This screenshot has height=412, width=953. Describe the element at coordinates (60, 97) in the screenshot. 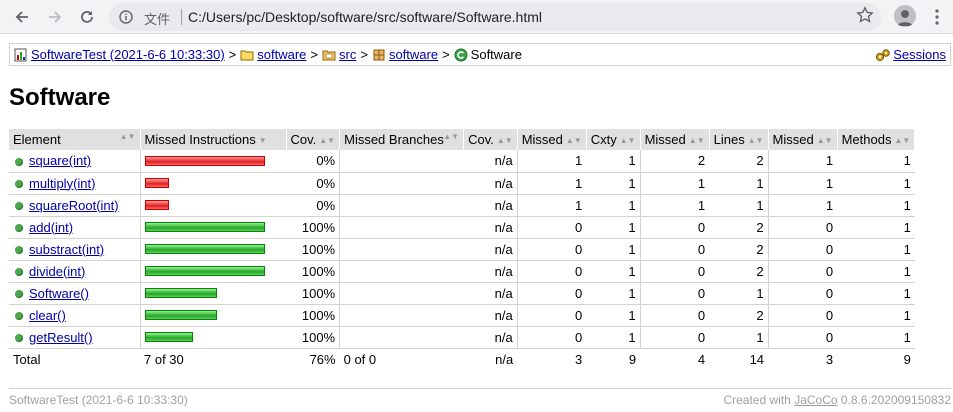

I see `page-title: Software` at that location.